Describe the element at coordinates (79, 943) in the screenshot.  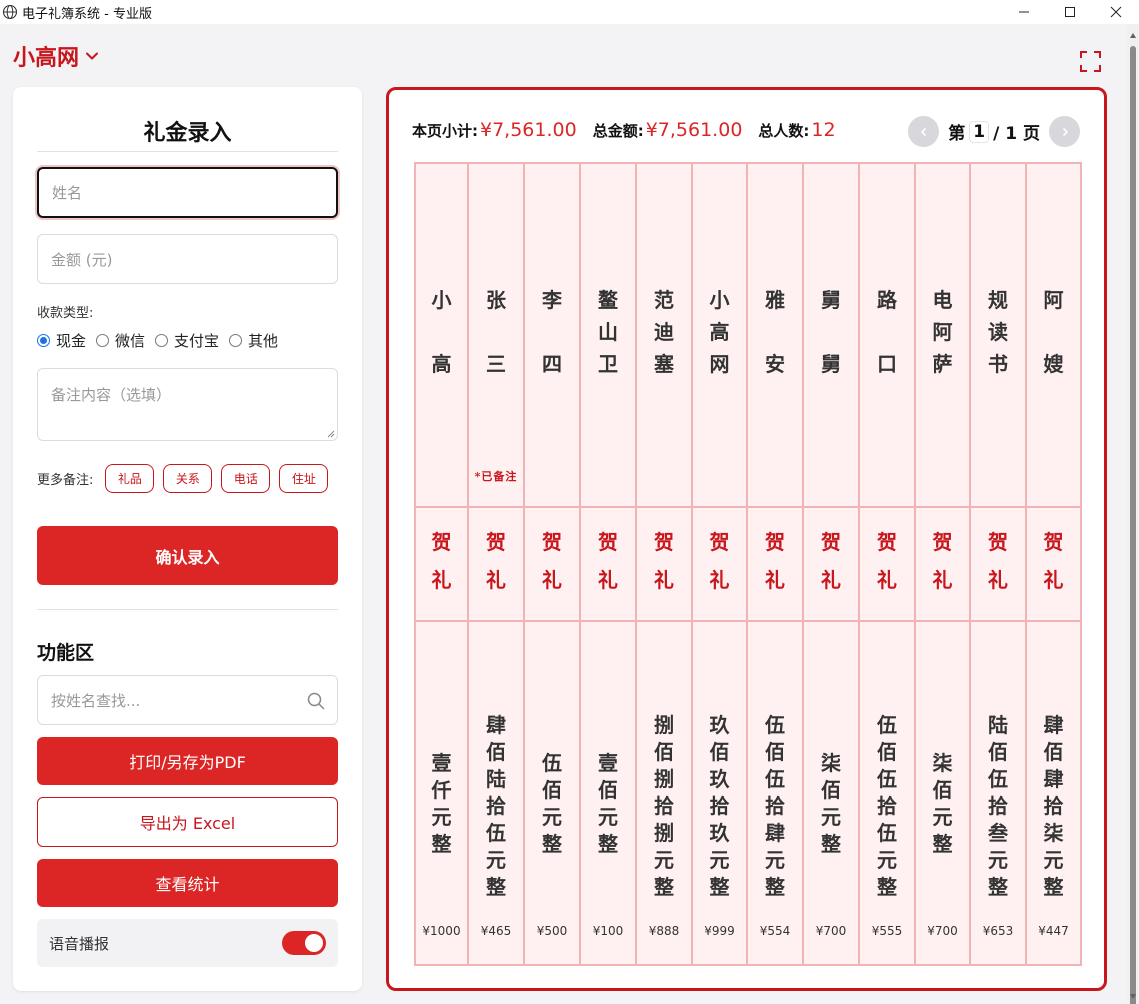
I see `voice-broadcast-label: 语音播报` at that location.